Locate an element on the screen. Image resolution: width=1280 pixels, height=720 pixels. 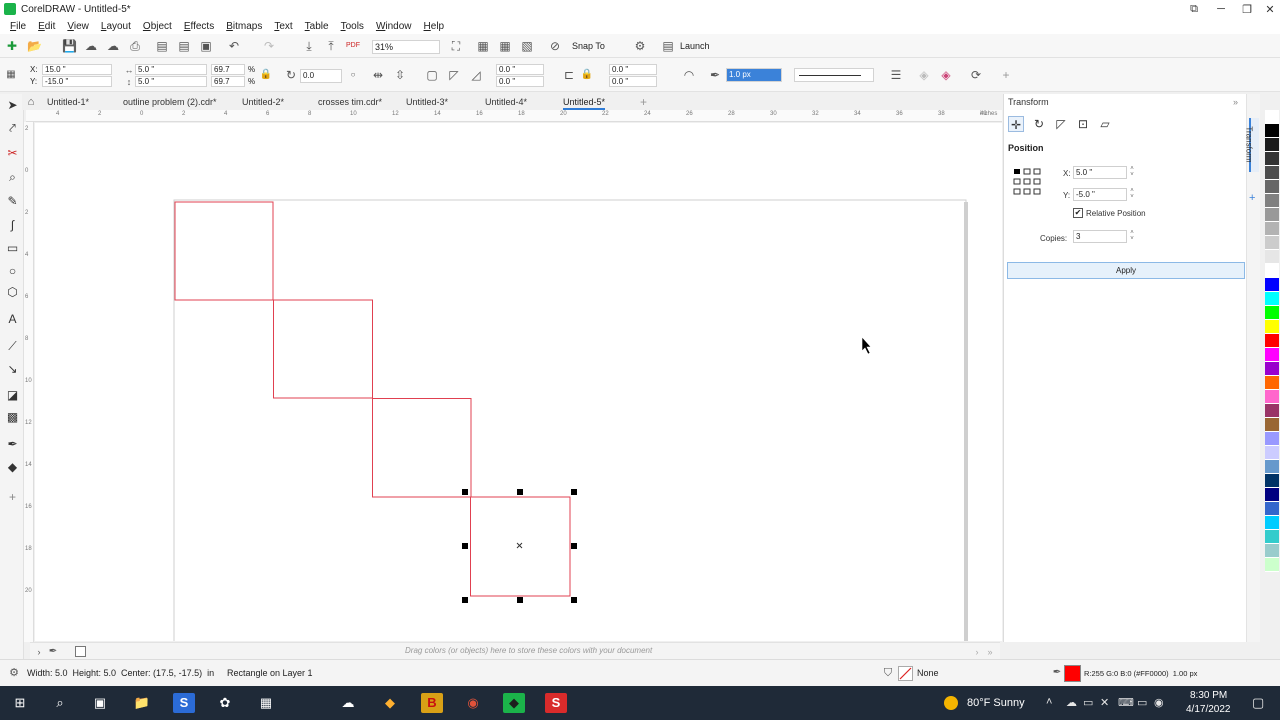
menu-bitmaps: Bitmaps is located at coordinates (244, 26).